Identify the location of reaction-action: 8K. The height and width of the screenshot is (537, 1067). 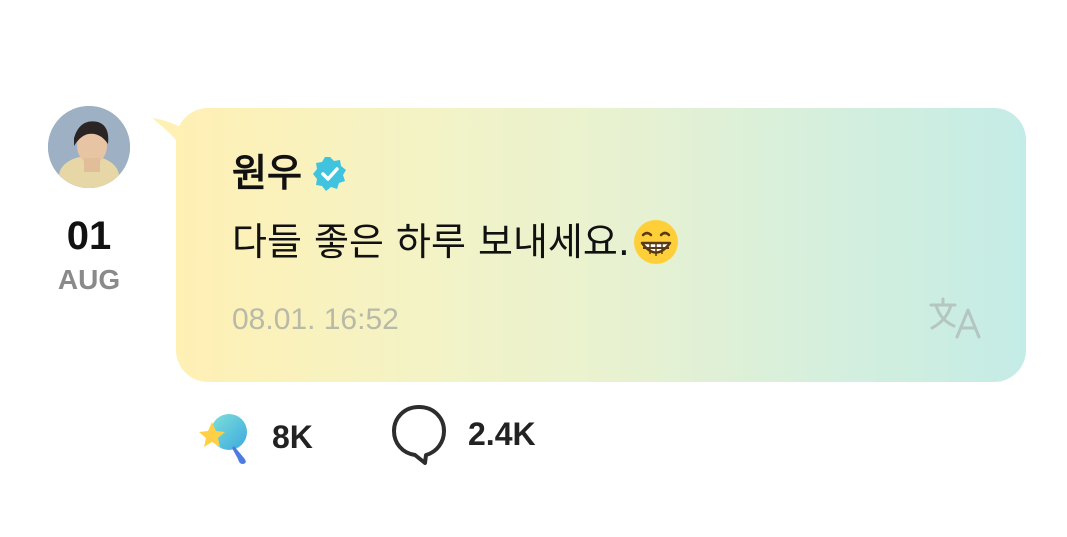
(254, 437).